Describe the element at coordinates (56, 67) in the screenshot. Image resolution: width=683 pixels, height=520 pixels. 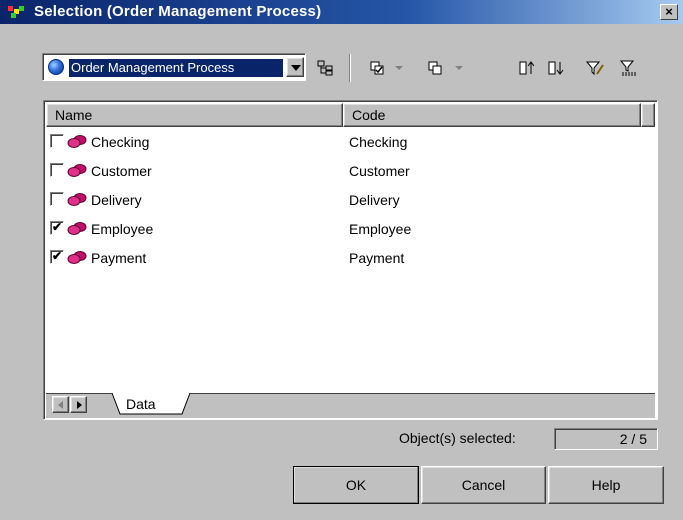
I see `globe-icon` at that location.